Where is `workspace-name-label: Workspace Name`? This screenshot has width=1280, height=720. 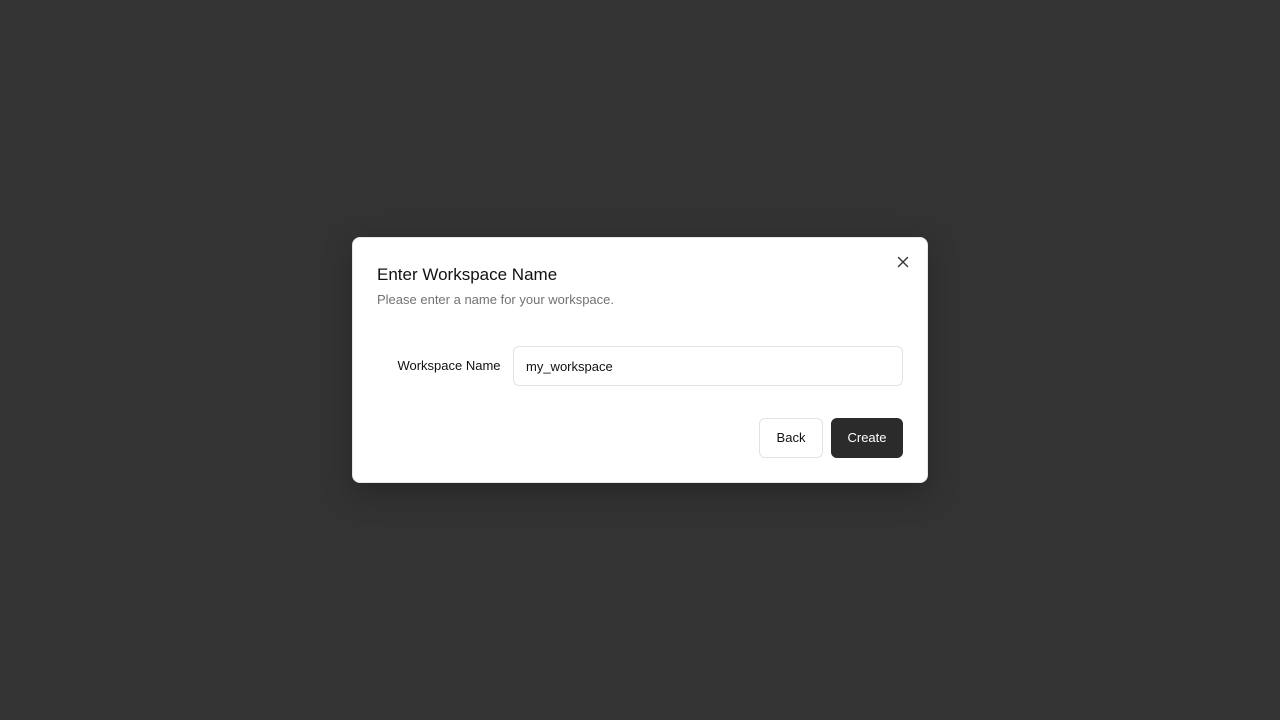 workspace-name-label: Workspace Name is located at coordinates (449, 365).